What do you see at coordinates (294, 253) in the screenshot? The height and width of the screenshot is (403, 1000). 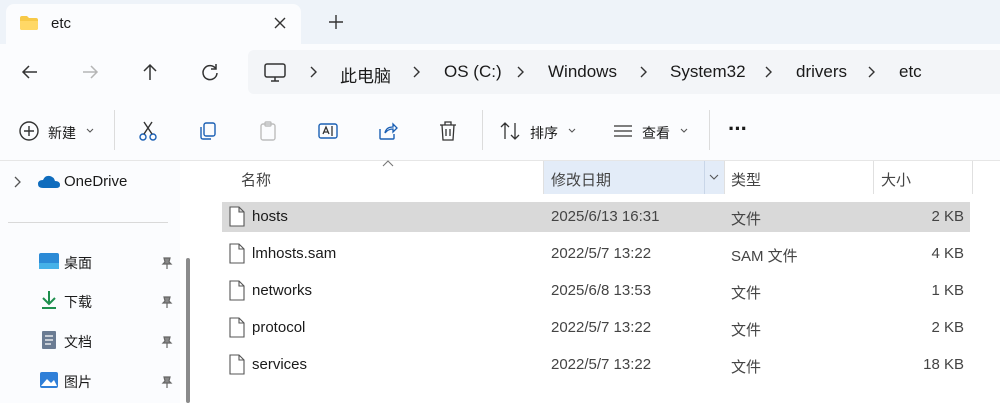 I see `file-name: lmhosts.sam` at bounding box center [294, 253].